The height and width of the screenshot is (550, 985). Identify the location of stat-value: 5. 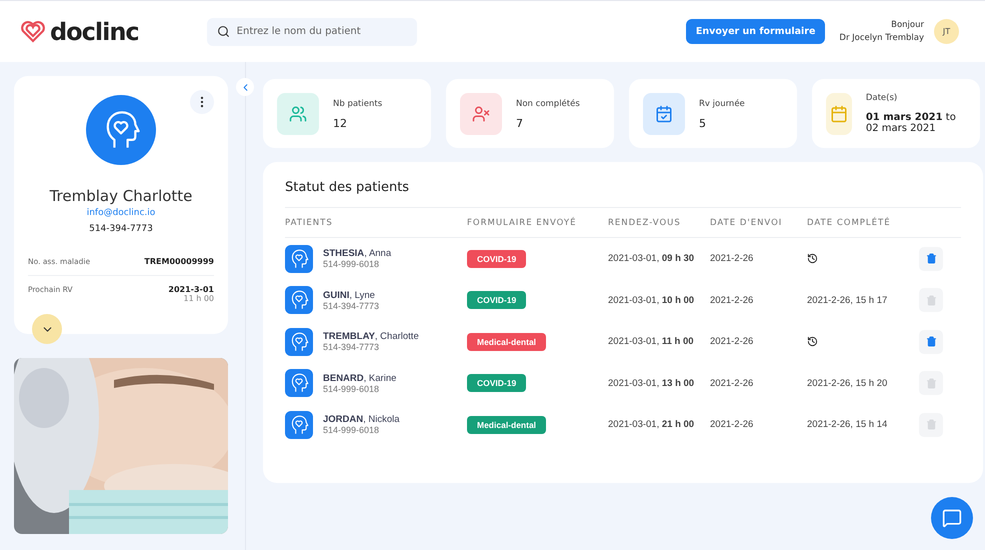
(703, 123).